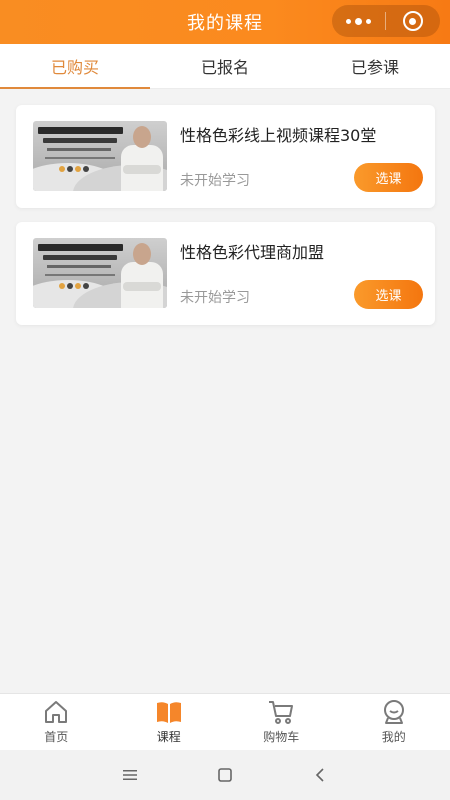  What do you see at coordinates (375, 66) in the screenshot?
I see `tab-attended: 已参课` at bounding box center [375, 66].